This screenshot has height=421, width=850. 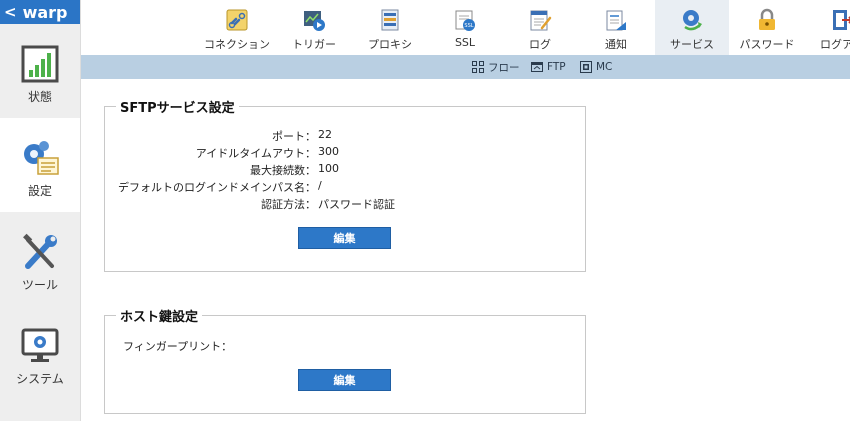 What do you see at coordinates (255, 153) in the screenshot?
I see `sftp-row-key: アイドルタイムアウト：` at bounding box center [255, 153].